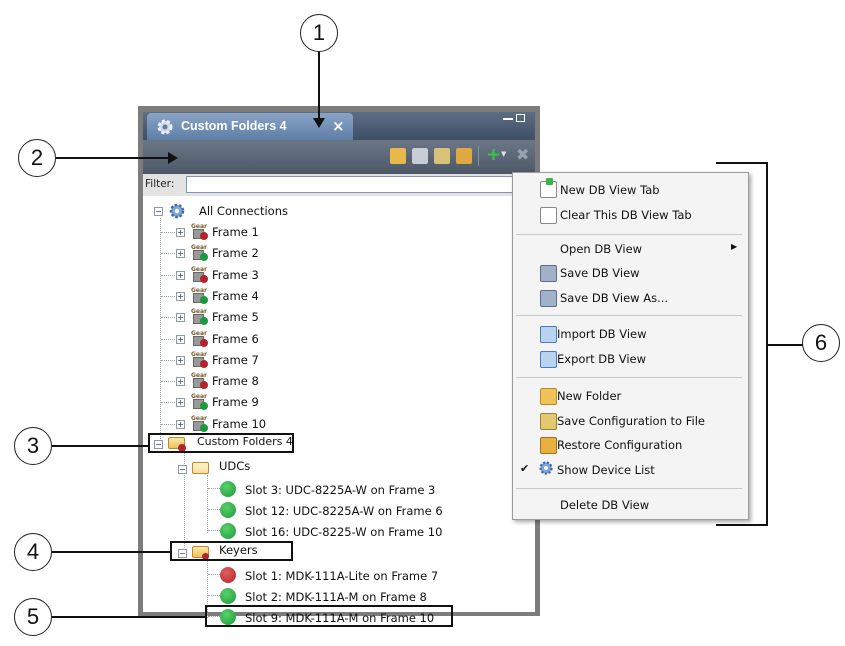 This screenshot has width=845, height=646. I want to click on add-icon: +, so click(493, 154).